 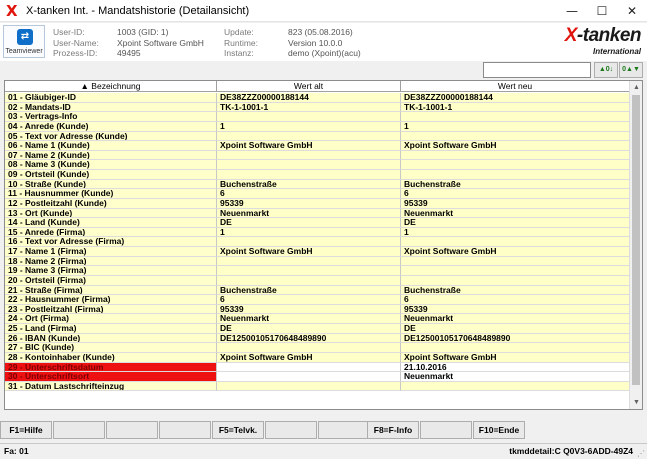 What do you see at coordinates (111, 232) in the screenshot?
I see `cell-bezeichnung: 15 - Anrede (Firma)` at bounding box center [111, 232].